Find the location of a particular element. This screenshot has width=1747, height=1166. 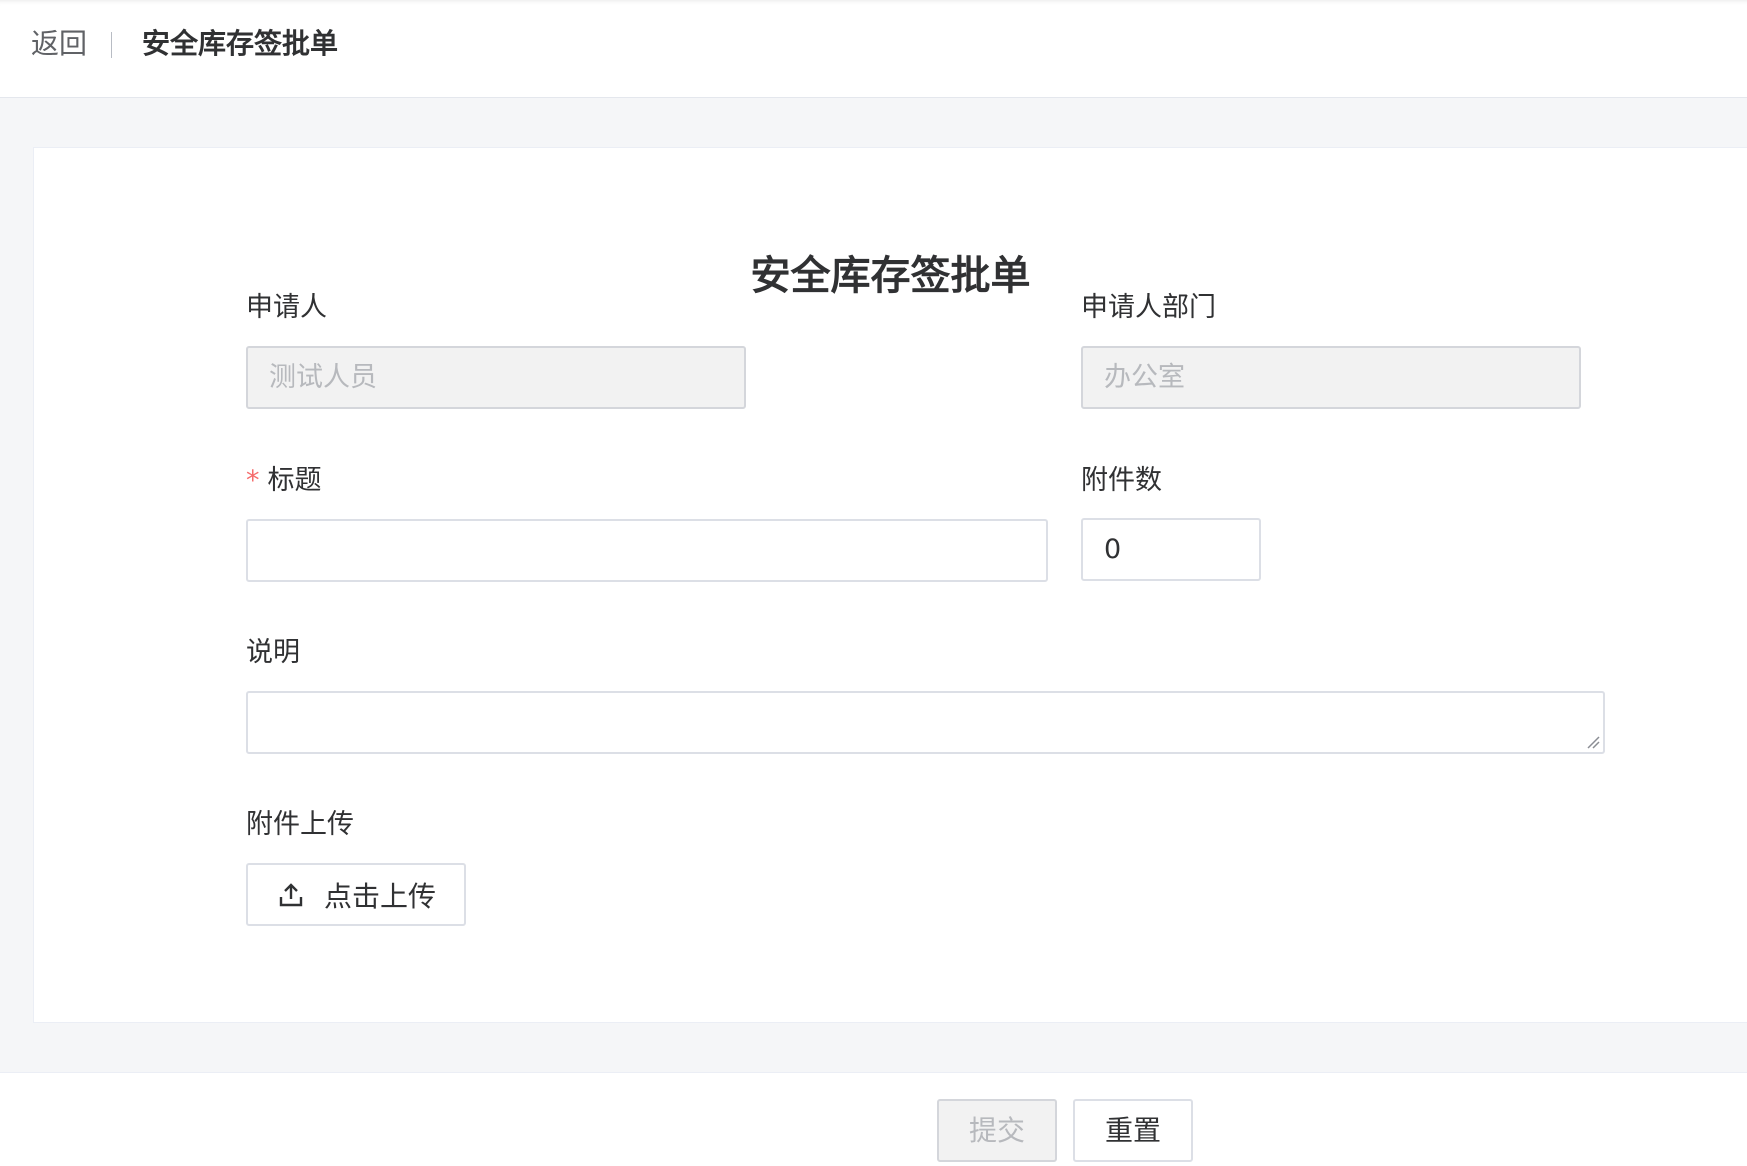

subject-label: 标题 is located at coordinates (294, 480).